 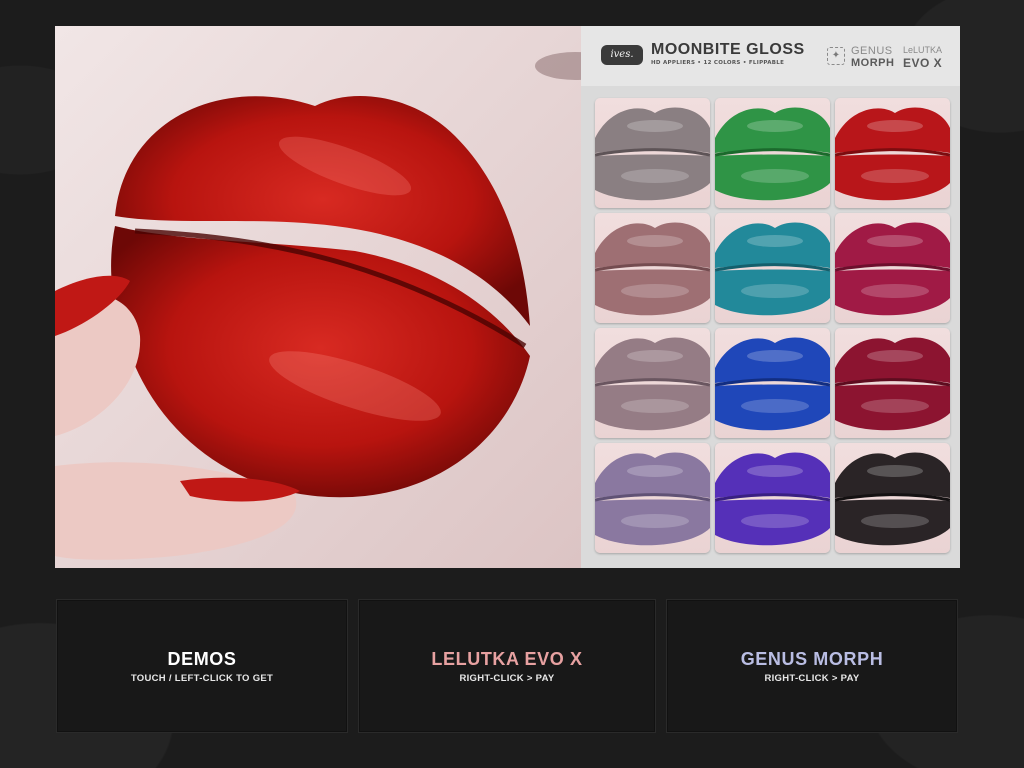 What do you see at coordinates (507, 659) in the screenshot?
I see `lelutka-button-title: LELUTKA EVO X` at bounding box center [507, 659].